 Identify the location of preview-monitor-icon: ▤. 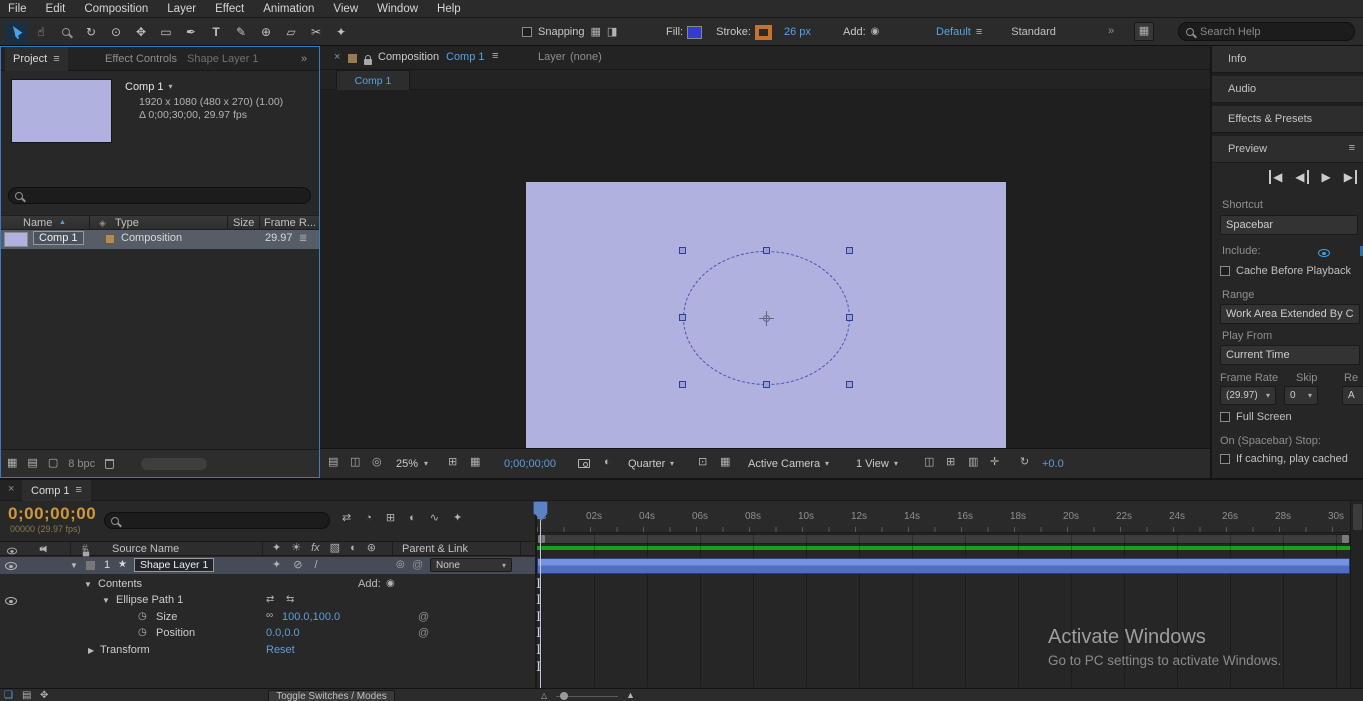
(333, 462).